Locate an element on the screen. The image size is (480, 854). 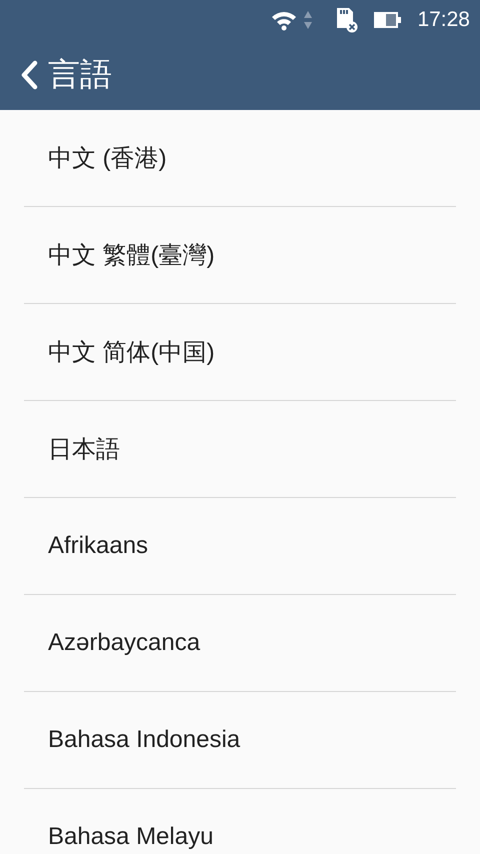
language-item: Bahasa Indonesia is located at coordinates (144, 740).